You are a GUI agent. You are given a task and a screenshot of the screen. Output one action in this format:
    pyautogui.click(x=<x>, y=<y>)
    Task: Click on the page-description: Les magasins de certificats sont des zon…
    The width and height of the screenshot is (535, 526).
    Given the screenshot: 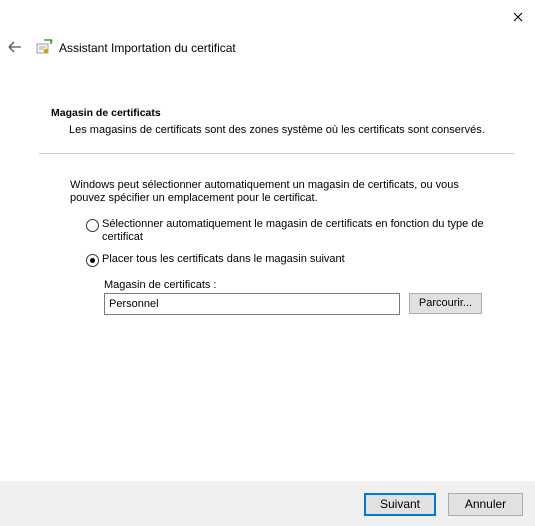 What is the action you would take?
    pyautogui.click(x=277, y=130)
    